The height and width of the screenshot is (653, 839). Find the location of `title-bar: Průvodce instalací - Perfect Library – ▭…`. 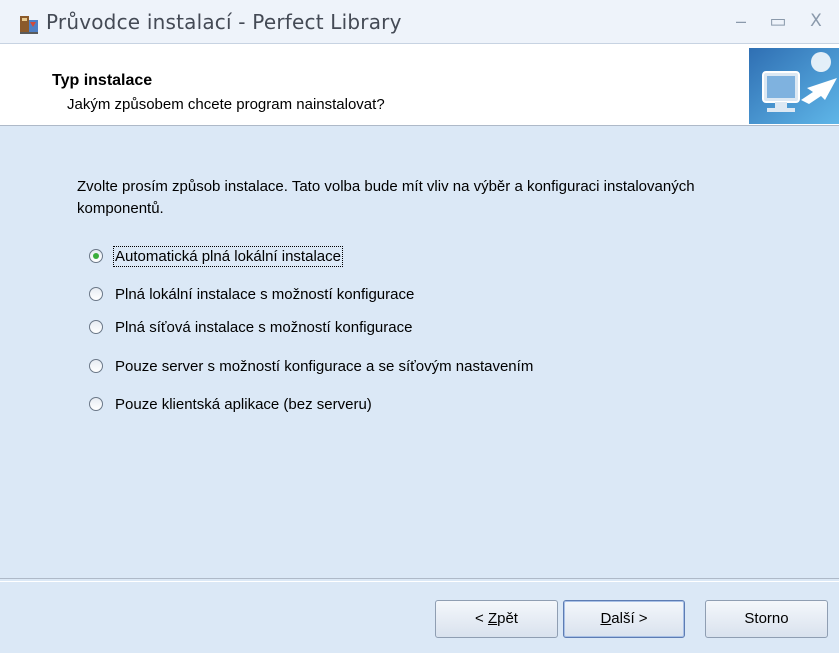

title-bar: Průvodce instalací - Perfect Library – ▭… is located at coordinates (419, 22).